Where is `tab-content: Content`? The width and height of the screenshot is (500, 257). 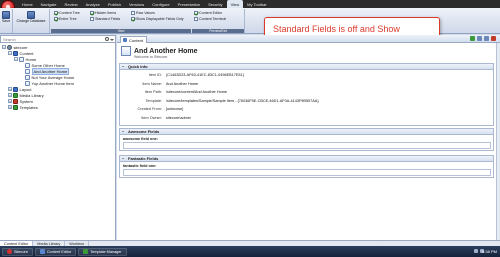 tab-content: Content is located at coordinates (134, 39).